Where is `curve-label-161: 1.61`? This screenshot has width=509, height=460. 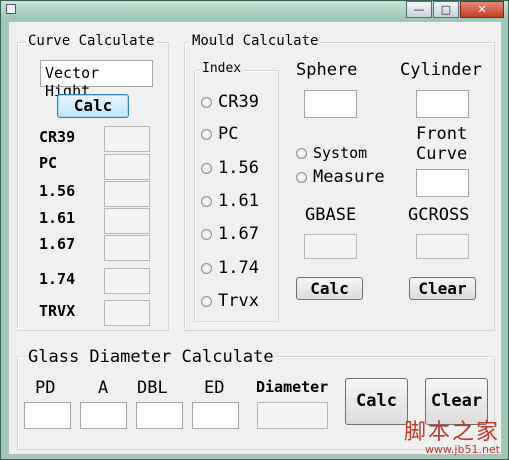
curve-label-161: 1.61 is located at coordinates (57, 218).